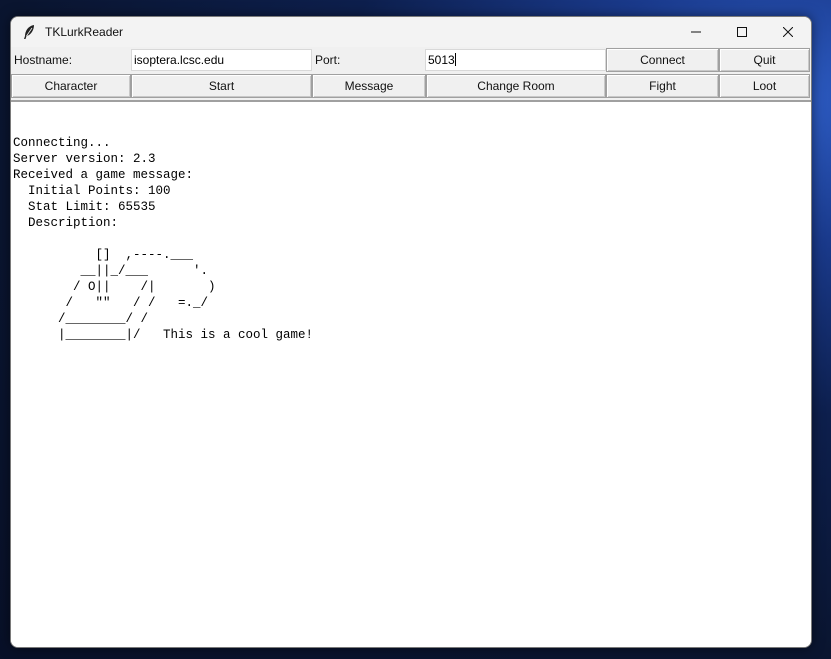 This screenshot has width=831, height=659. Describe the element at coordinates (764, 86) in the screenshot. I see `loot-button: Loot` at that location.